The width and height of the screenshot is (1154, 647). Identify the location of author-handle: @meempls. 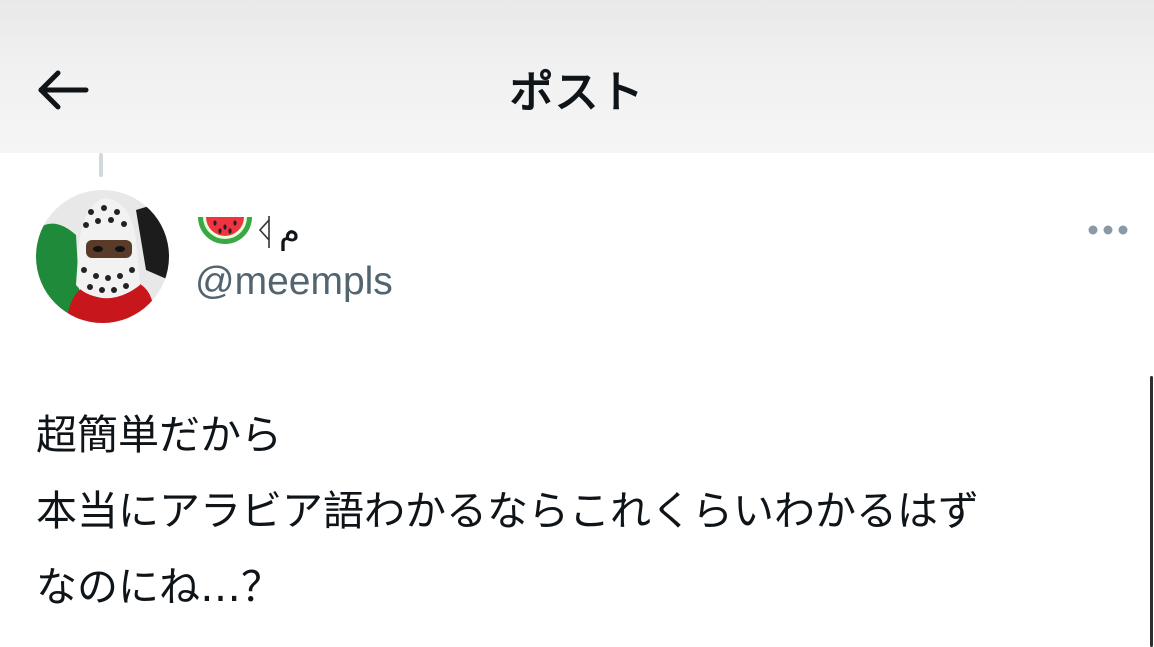
(294, 282).